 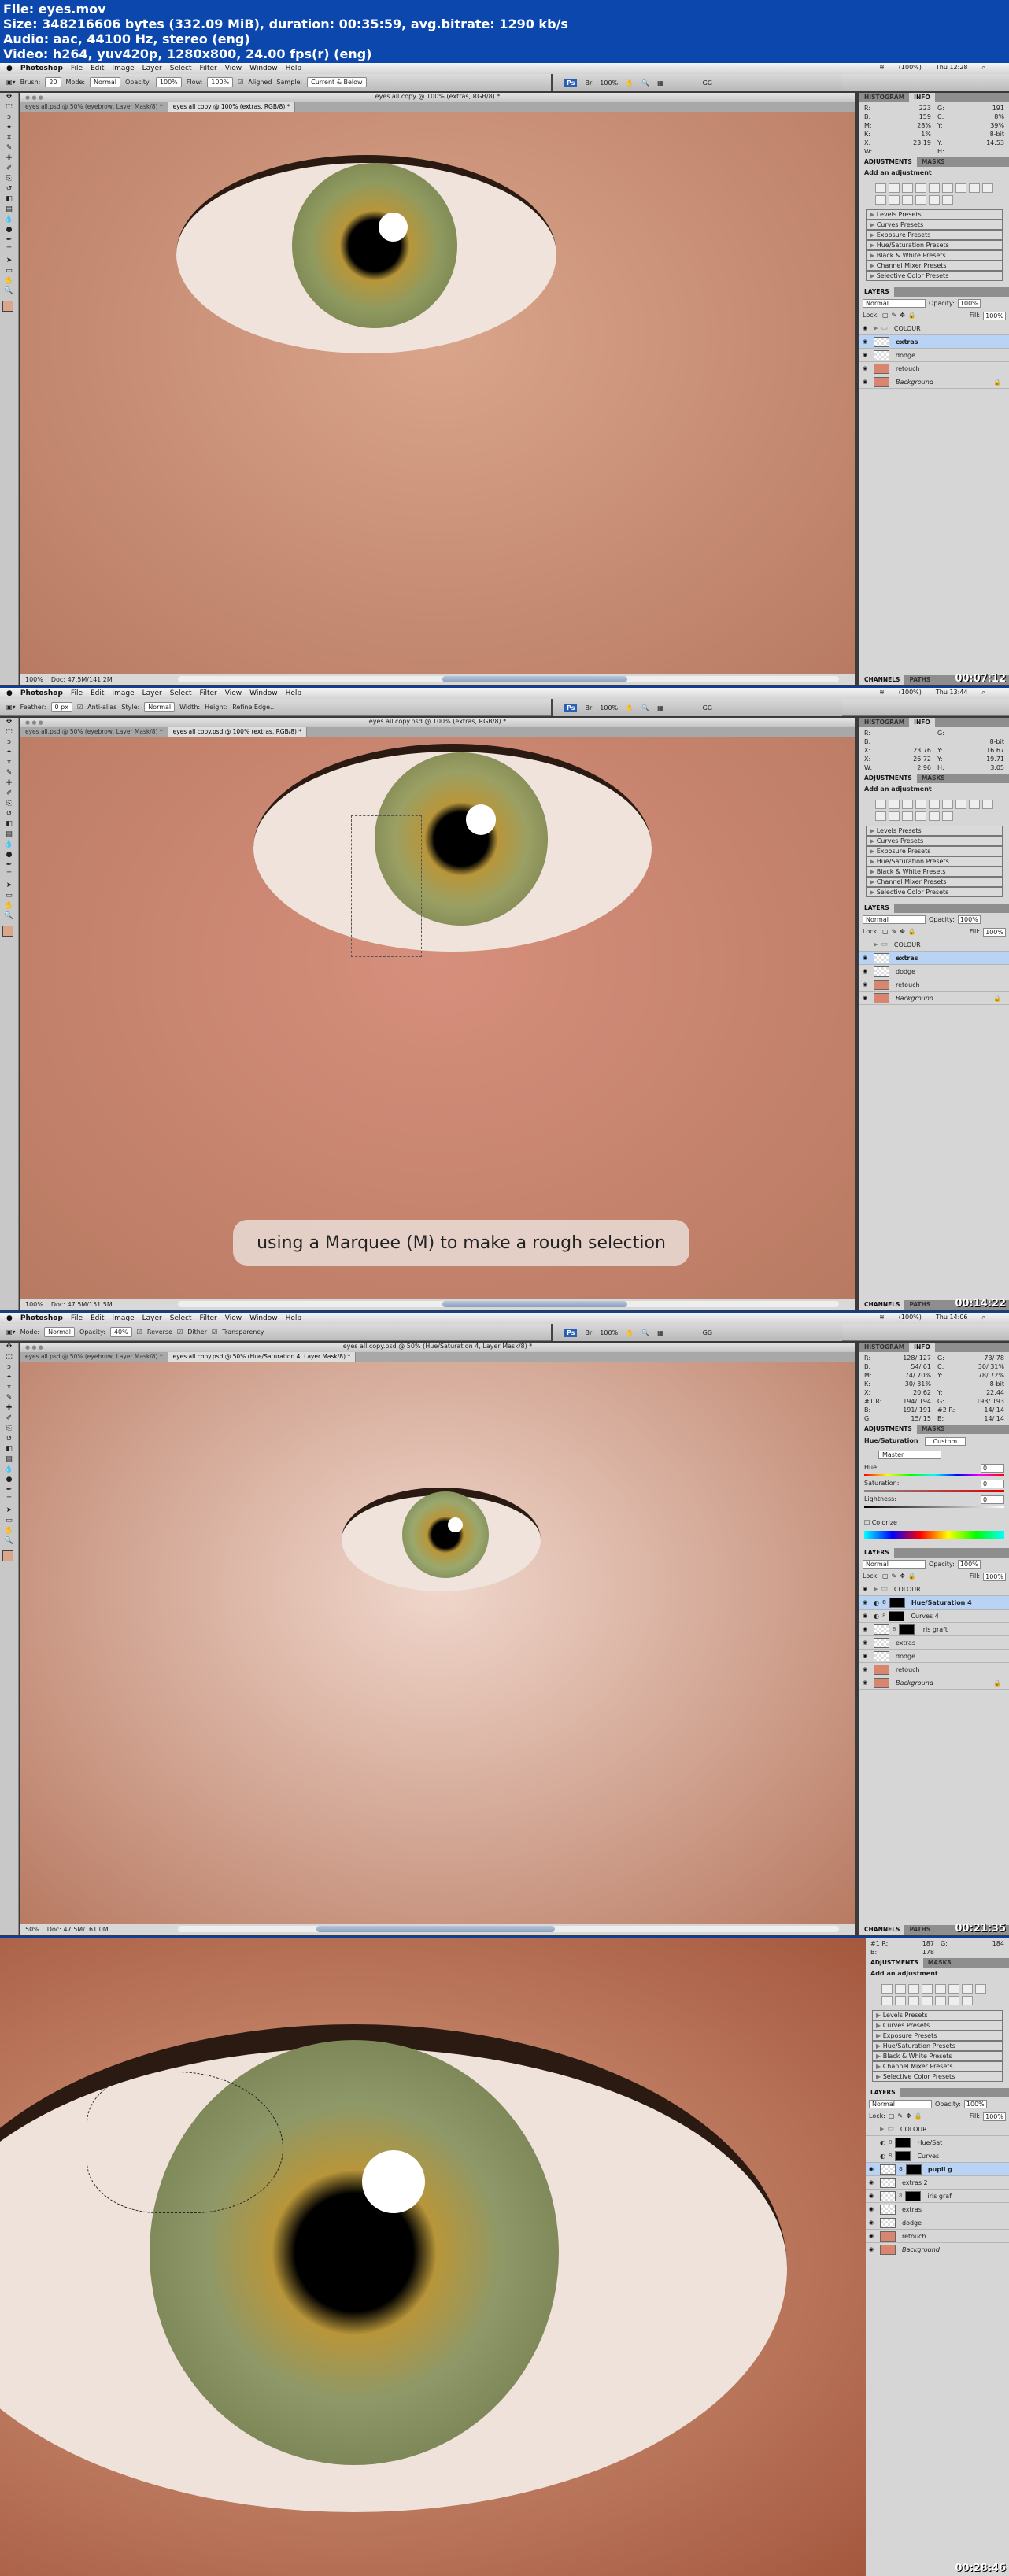 What do you see at coordinates (9, 1419) in the screenshot?
I see `brush-tool-icon: ✐` at bounding box center [9, 1419].